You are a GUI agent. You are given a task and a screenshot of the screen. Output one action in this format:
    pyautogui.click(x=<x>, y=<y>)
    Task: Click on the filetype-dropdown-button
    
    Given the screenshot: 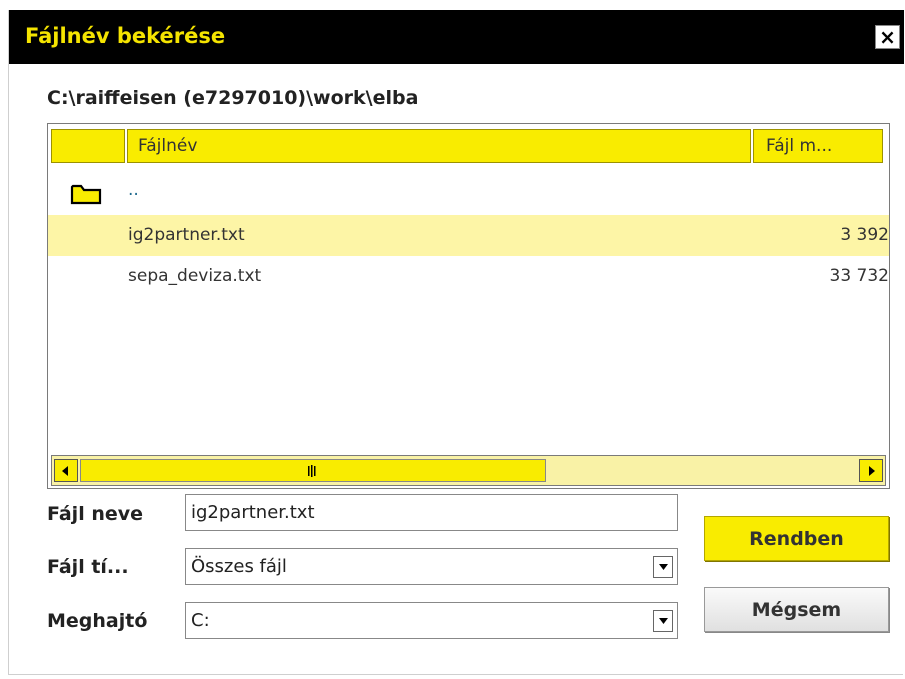 What is the action you would take?
    pyautogui.click(x=663, y=567)
    